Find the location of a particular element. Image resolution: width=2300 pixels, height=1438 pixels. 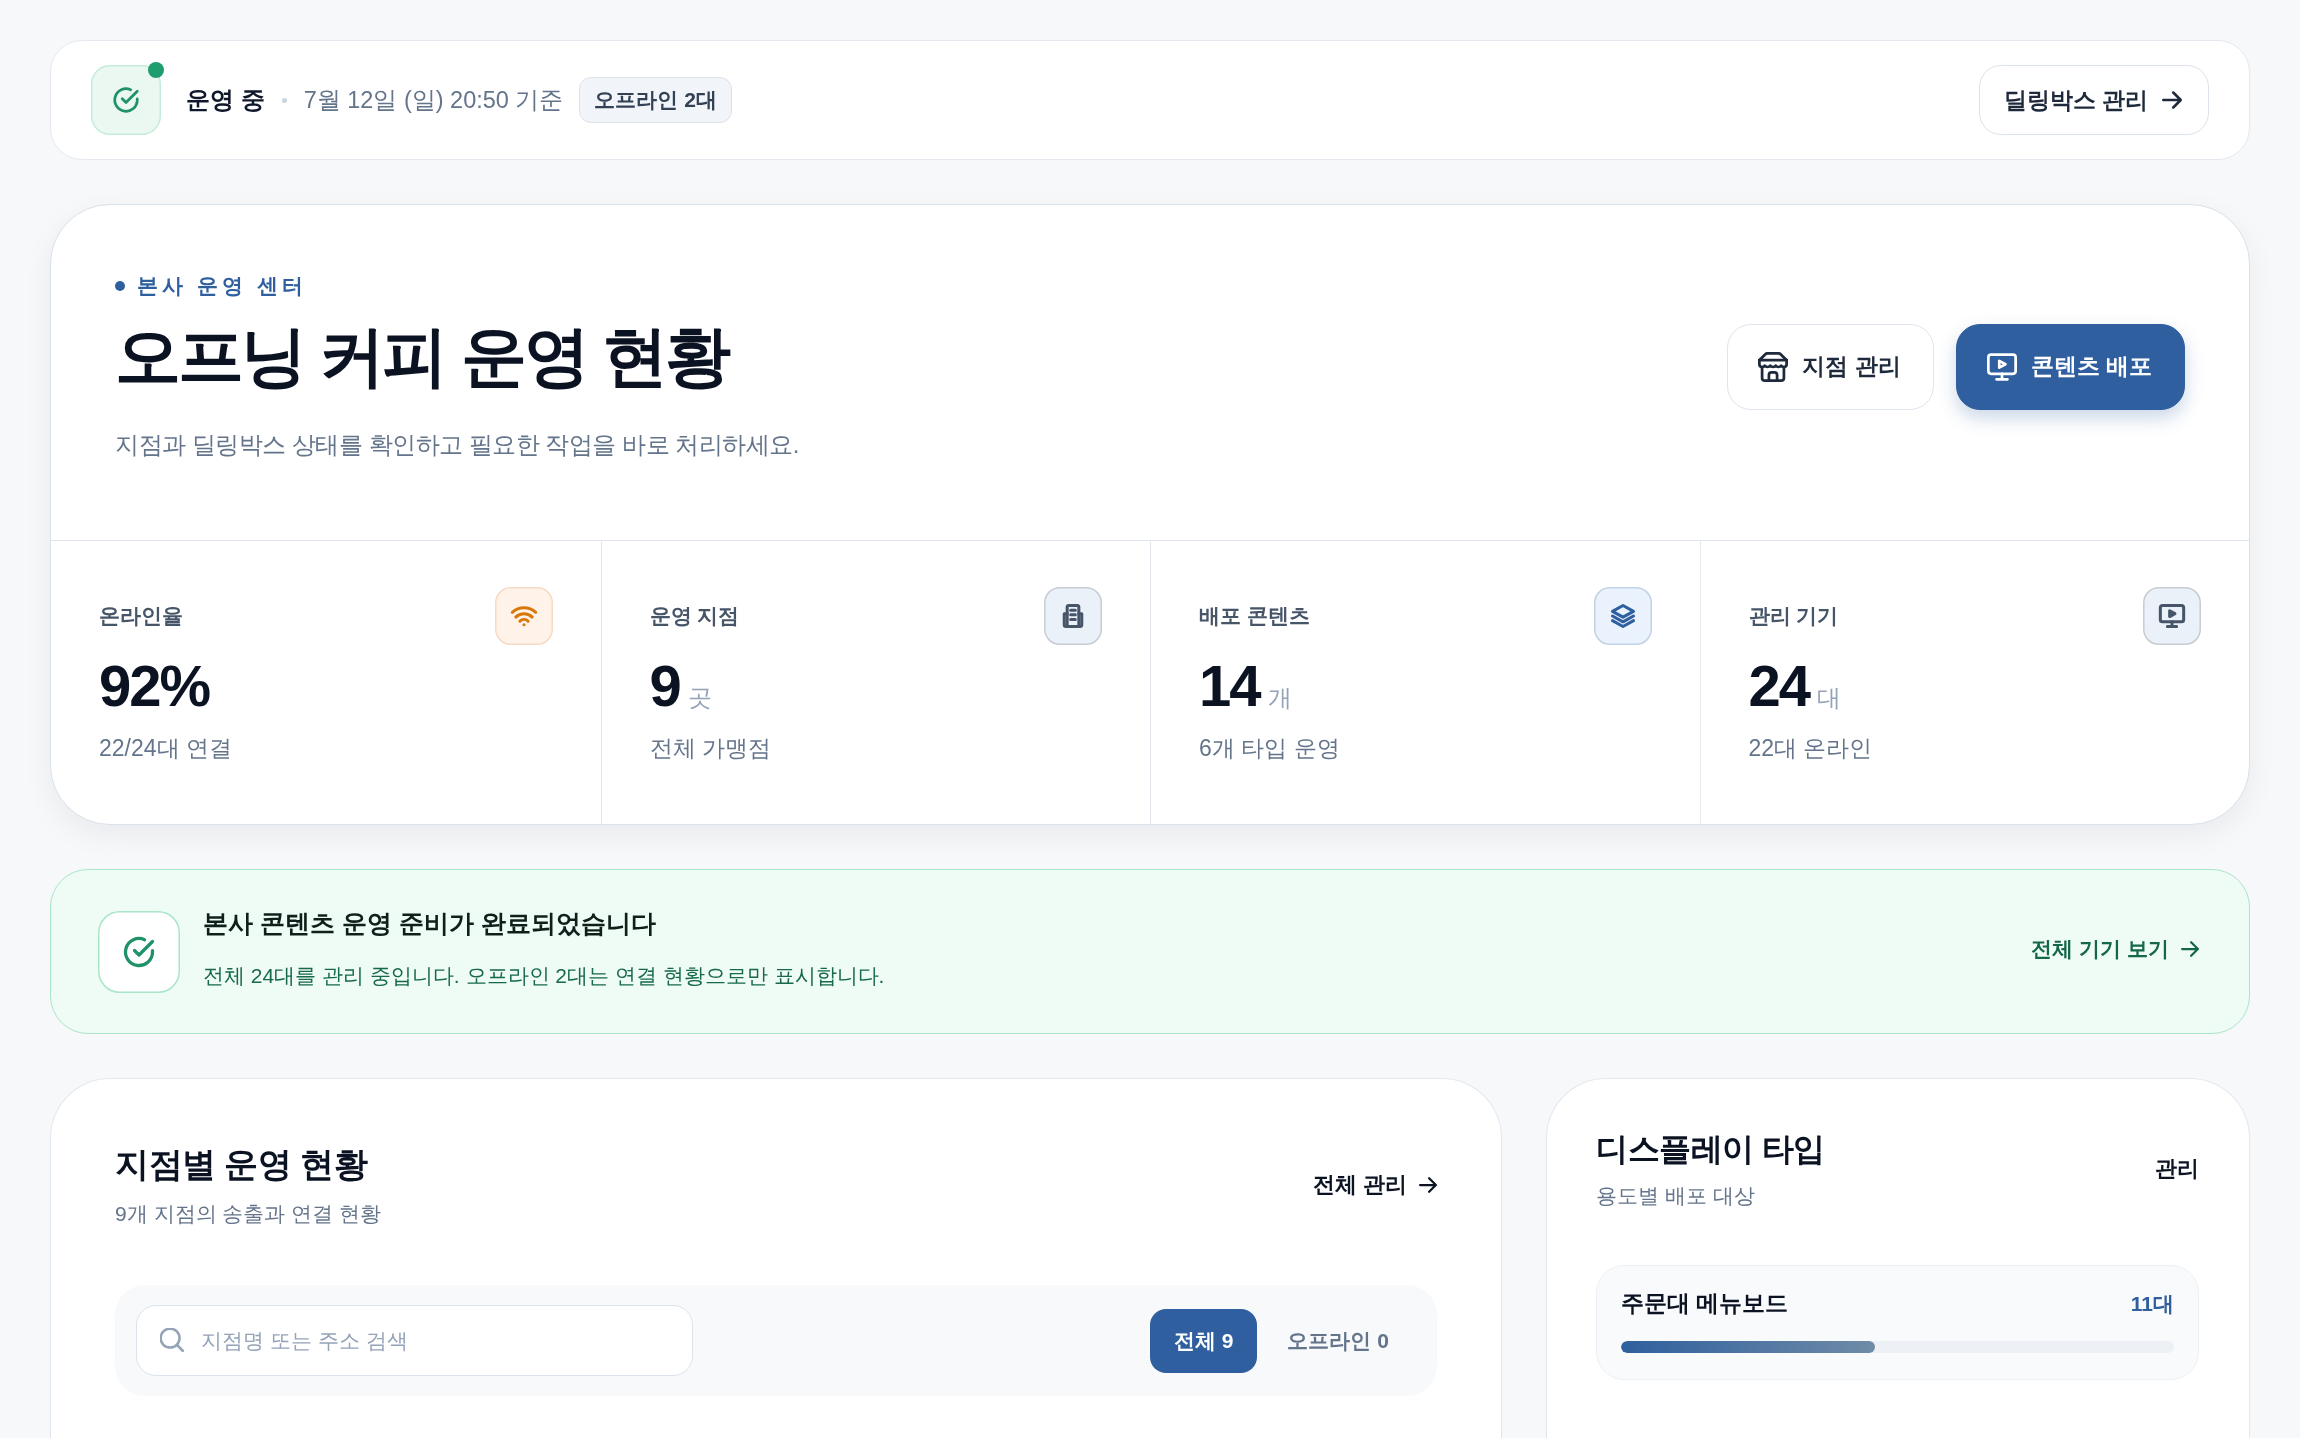

notice-message: 전체 24대를 관리 중입니다. 오프라인 2대는 연결 현황으로만 표시합니다. is located at coordinates (544, 976).